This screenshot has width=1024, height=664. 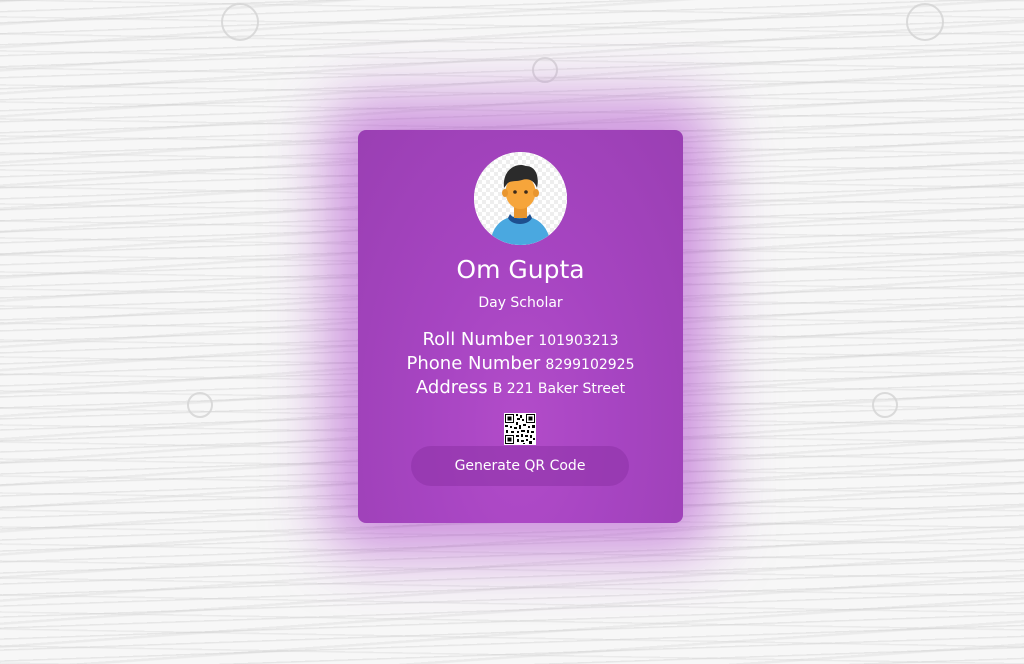 I want to click on roll-number-label: Roll Number, so click(x=478, y=339).